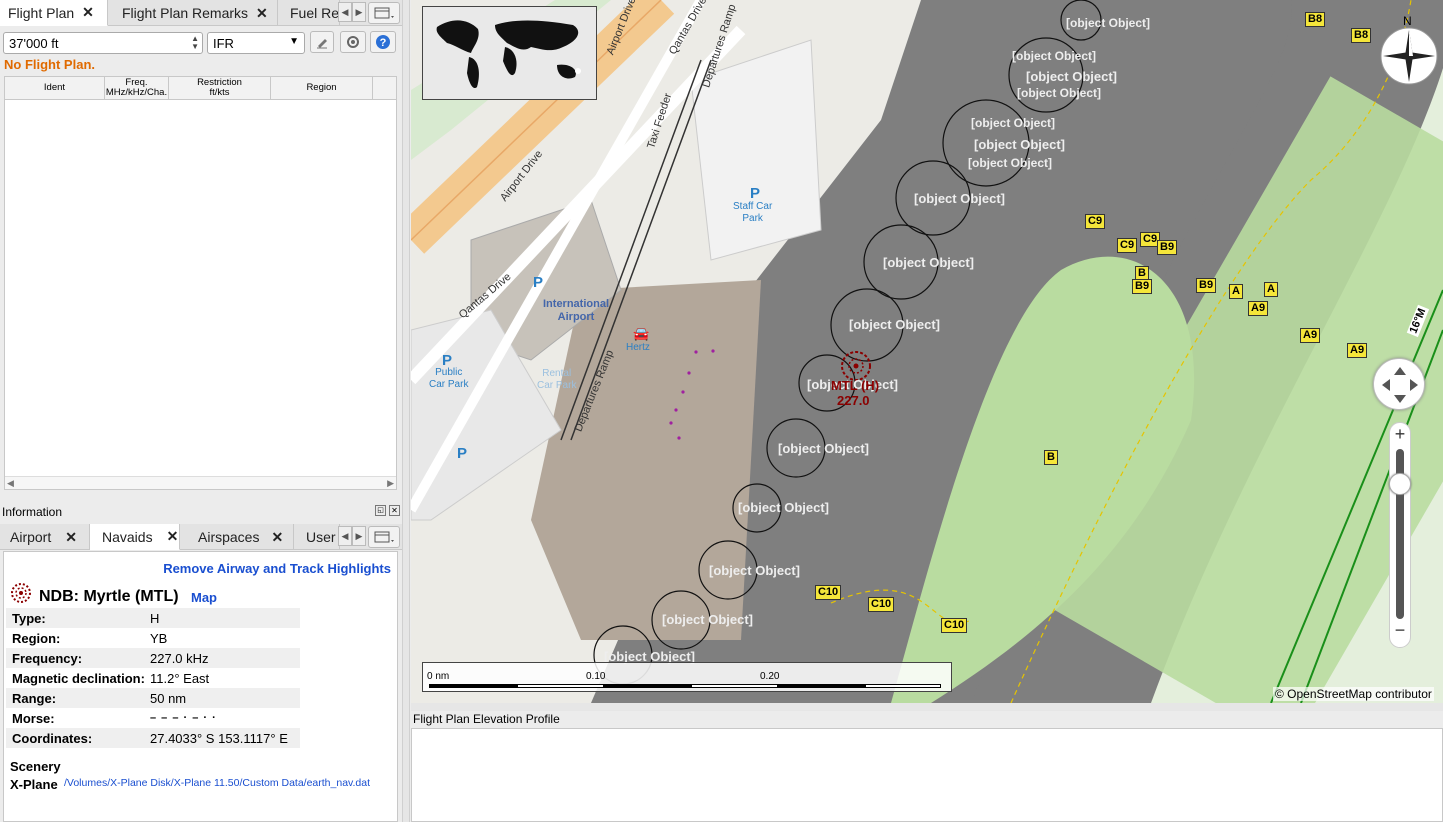 The image size is (1443, 822). Describe the element at coordinates (641, 333) in the screenshot. I see `car-rental-icon: 🚘` at that location.